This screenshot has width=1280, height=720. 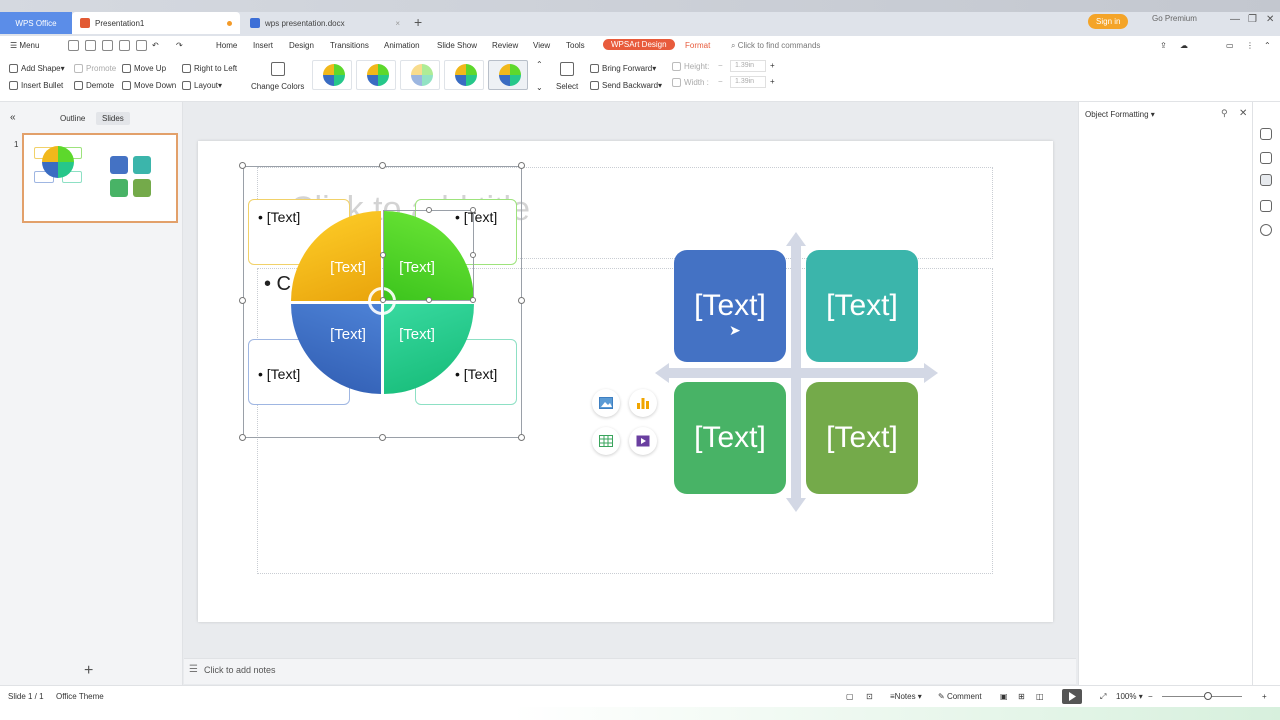 I want to click on style-option-selected, so click(x=508, y=75).